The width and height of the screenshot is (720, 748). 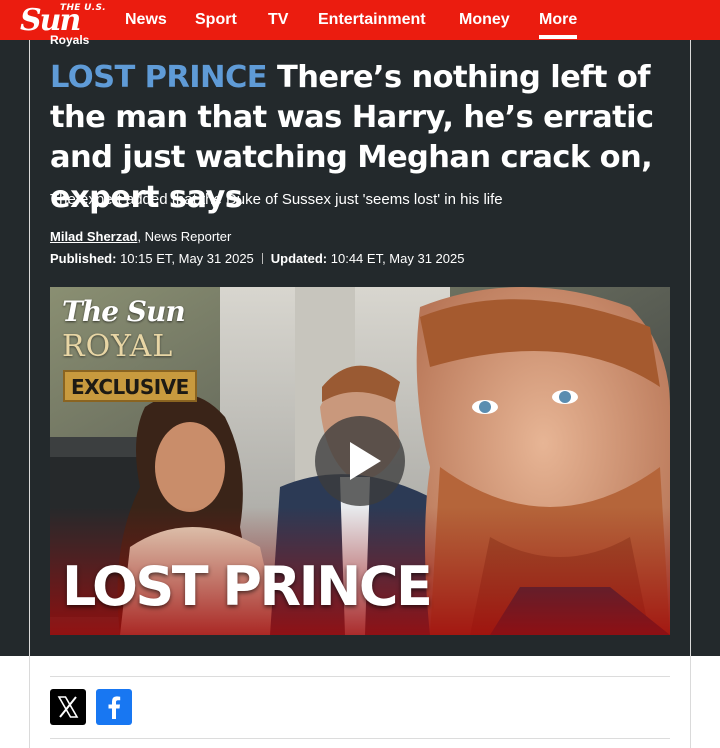 What do you see at coordinates (397, 258) in the screenshot?
I see `updated-time: 10:44 ET, May 31 2025` at bounding box center [397, 258].